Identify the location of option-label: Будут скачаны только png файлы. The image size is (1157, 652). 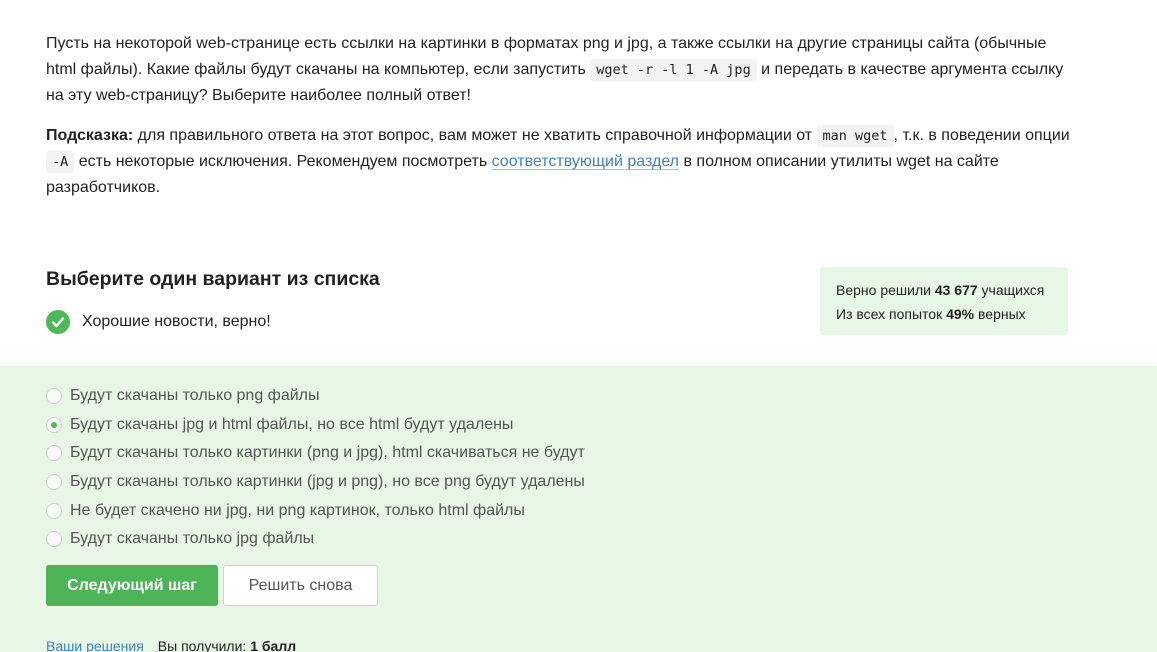
(195, 396).